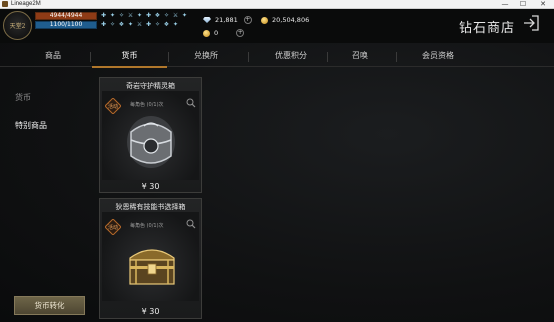 This screenshot has width=554, height=322. I want to click on silver-chest-icon, so click(151, 142).